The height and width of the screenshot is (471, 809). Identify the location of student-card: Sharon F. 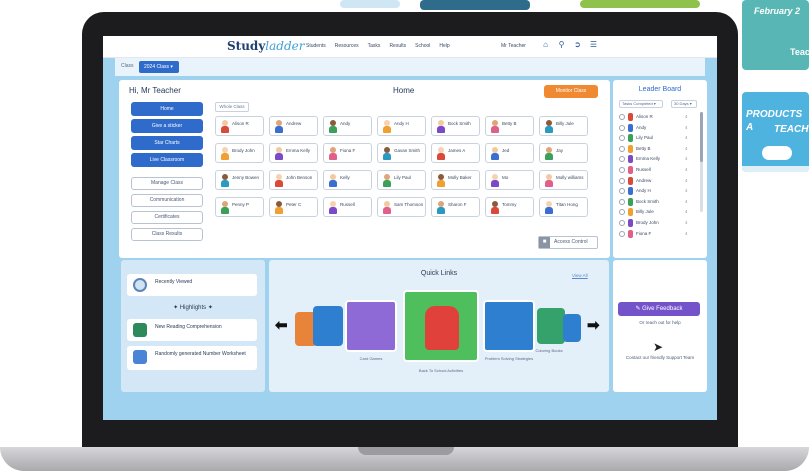
(455, 207).